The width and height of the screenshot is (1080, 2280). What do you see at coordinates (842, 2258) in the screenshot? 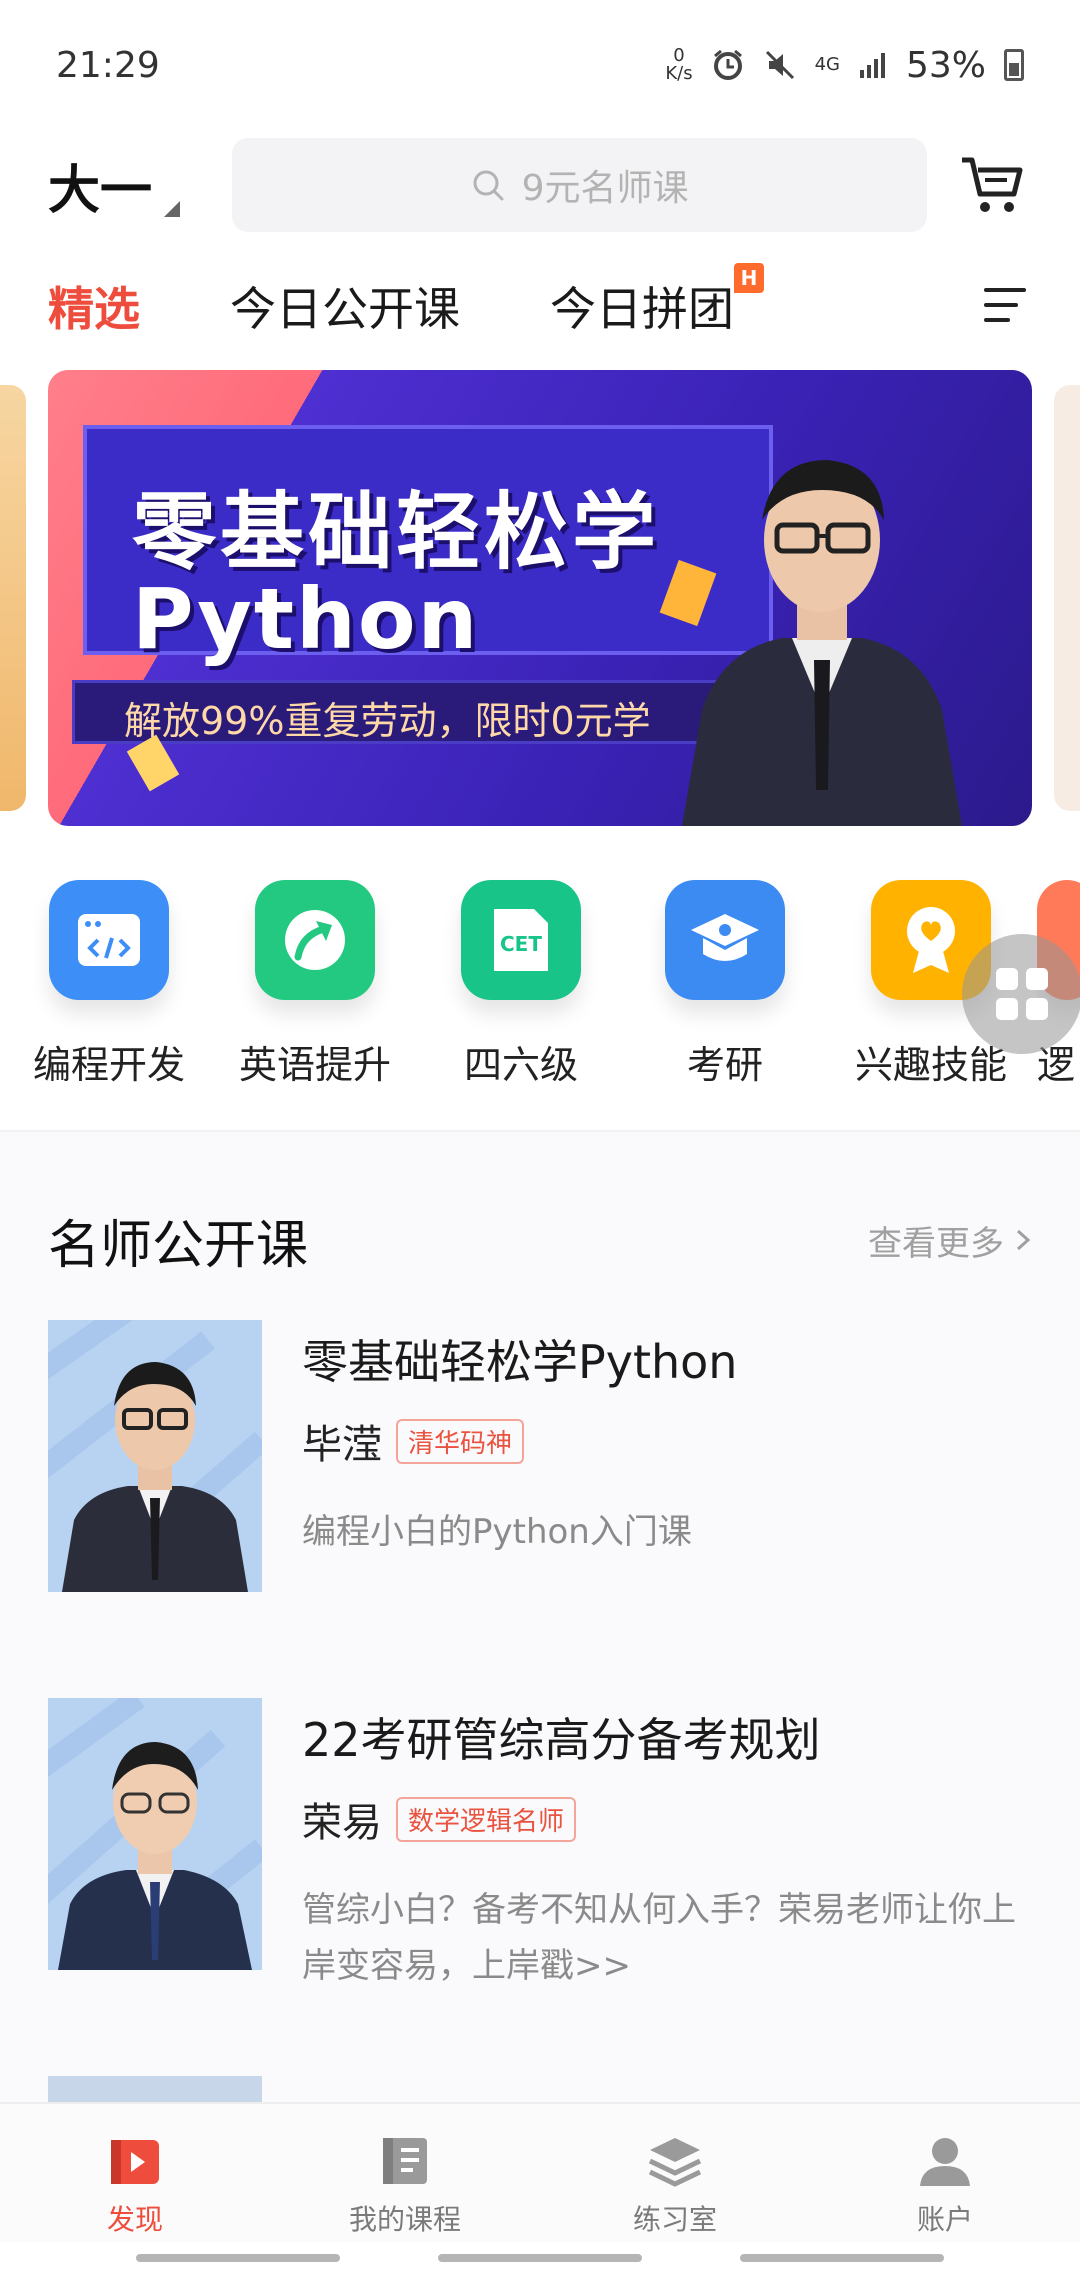
I see `gesture-bar-right` at bounding box center [842, 2258].